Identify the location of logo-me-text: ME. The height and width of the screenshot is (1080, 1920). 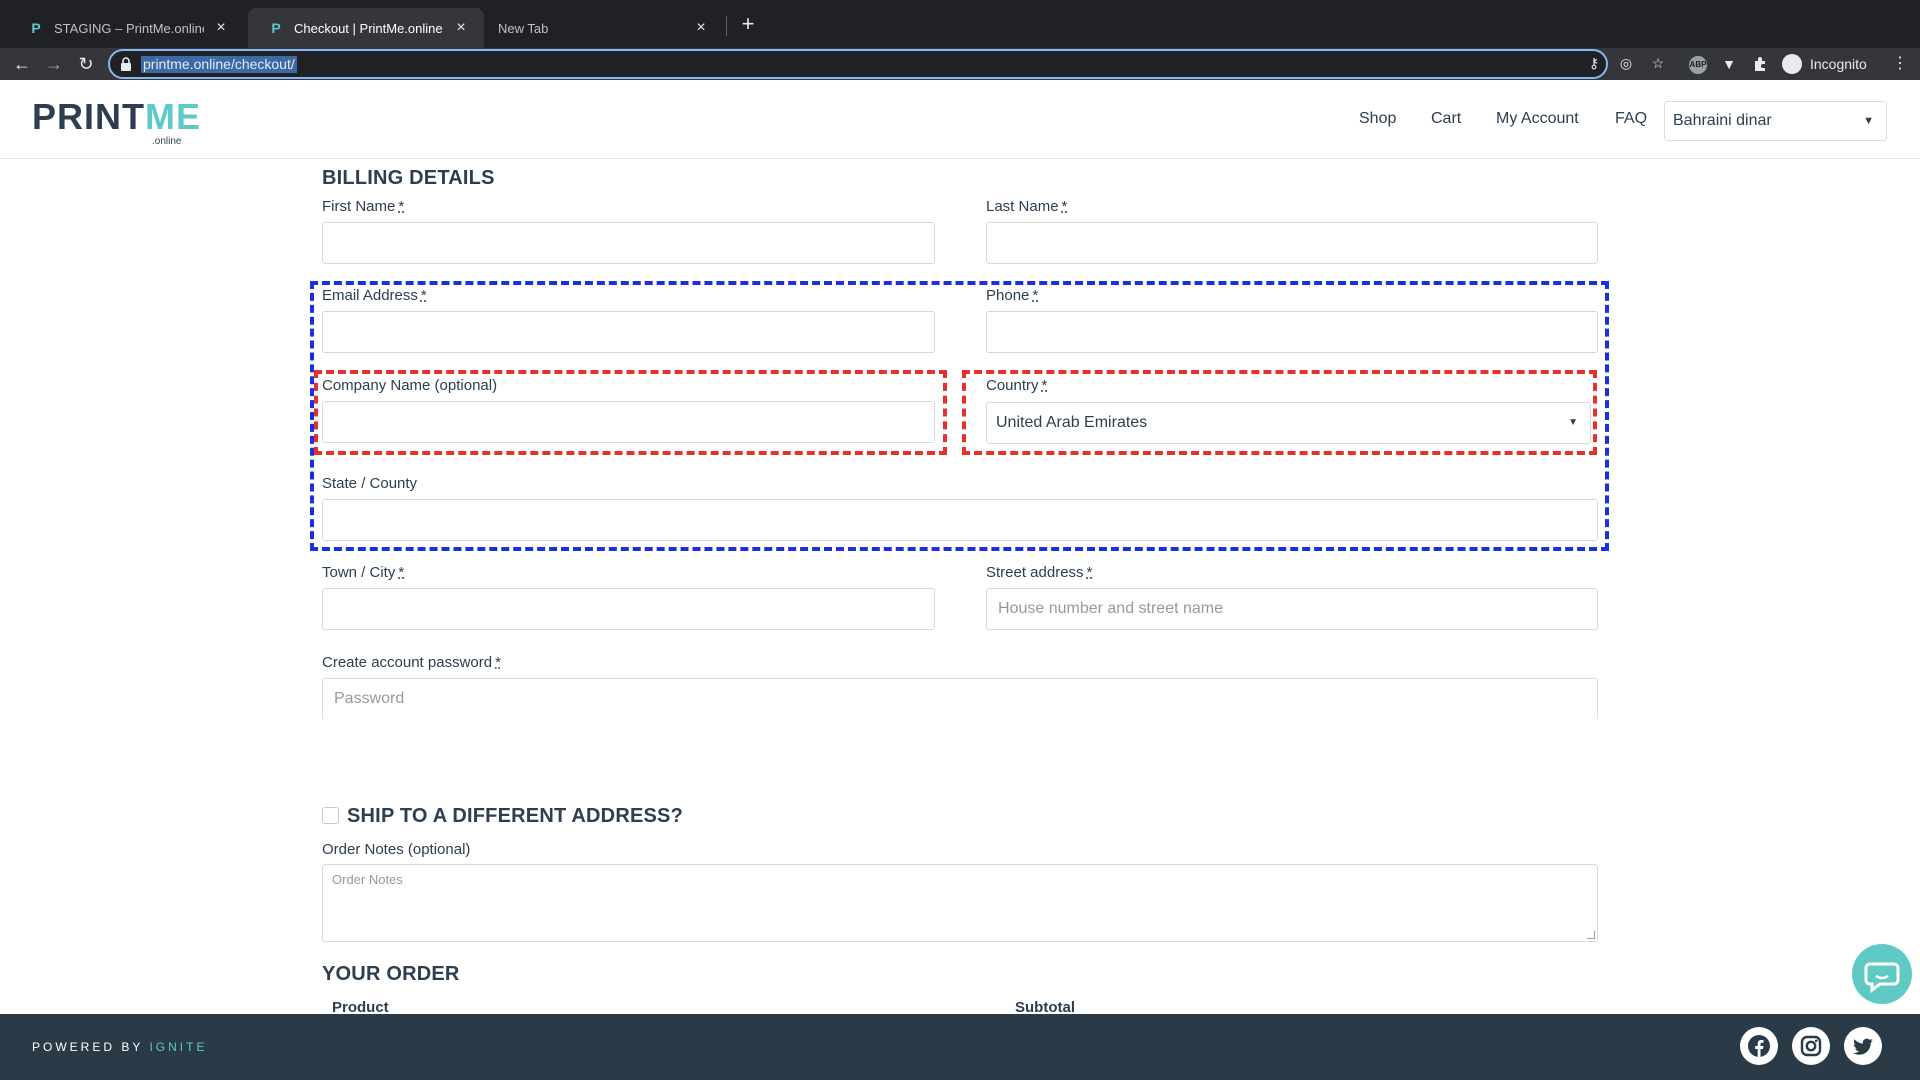
(173, 116).